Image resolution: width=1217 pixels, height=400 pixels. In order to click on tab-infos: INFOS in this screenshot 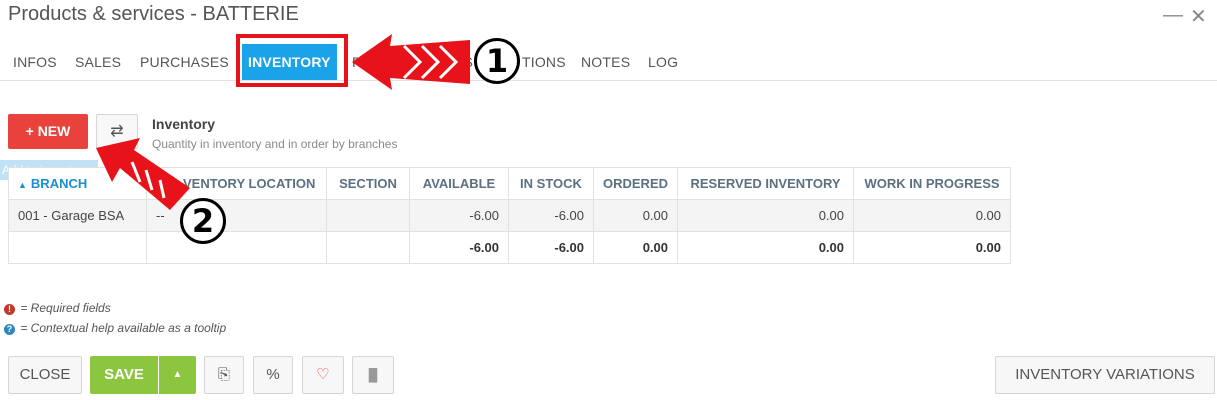, I will do `click(35, 62)`.